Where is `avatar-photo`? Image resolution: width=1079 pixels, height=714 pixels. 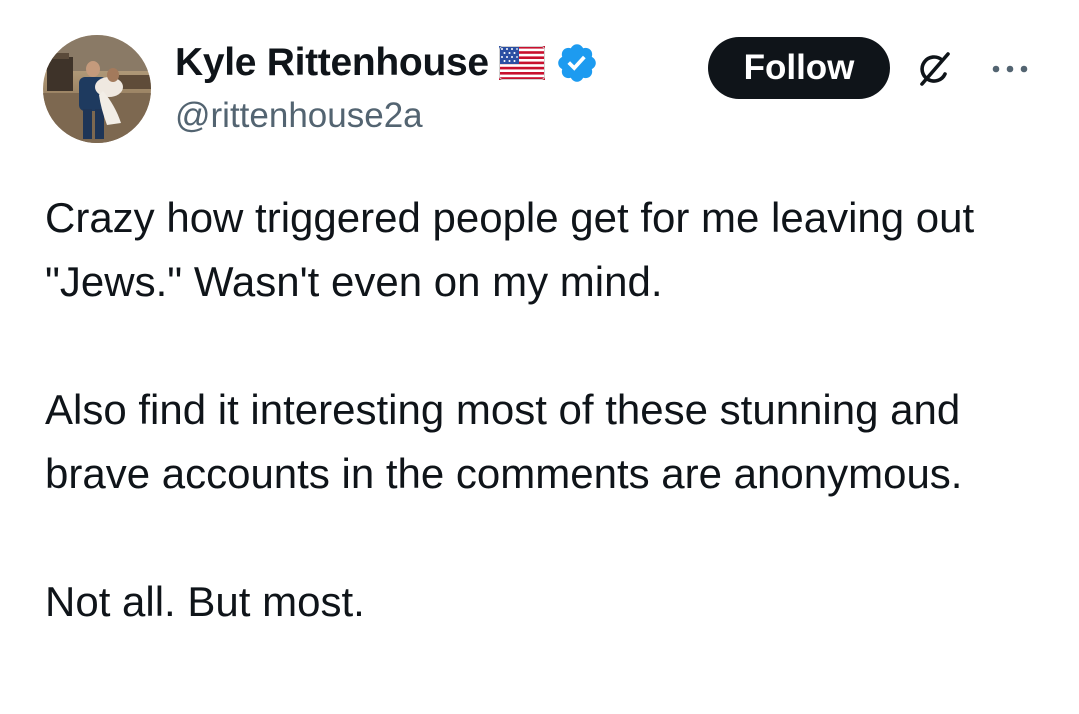 avatar-photo is located at coordinates (97, 89).